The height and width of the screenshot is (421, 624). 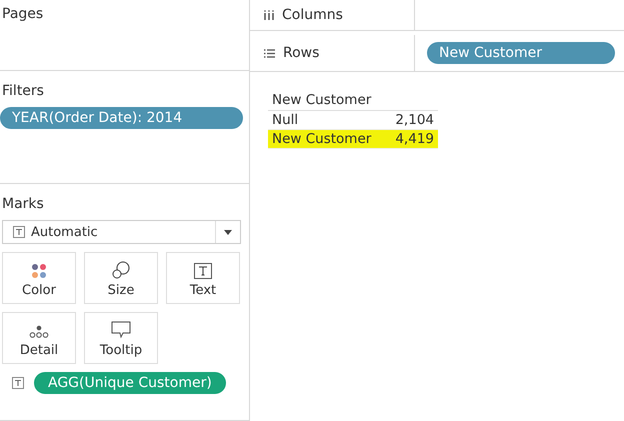 What do you see at coordinates (353, 100) in the screenshot?
I see `column-header: New Customer` at bounding box center [353, 100].